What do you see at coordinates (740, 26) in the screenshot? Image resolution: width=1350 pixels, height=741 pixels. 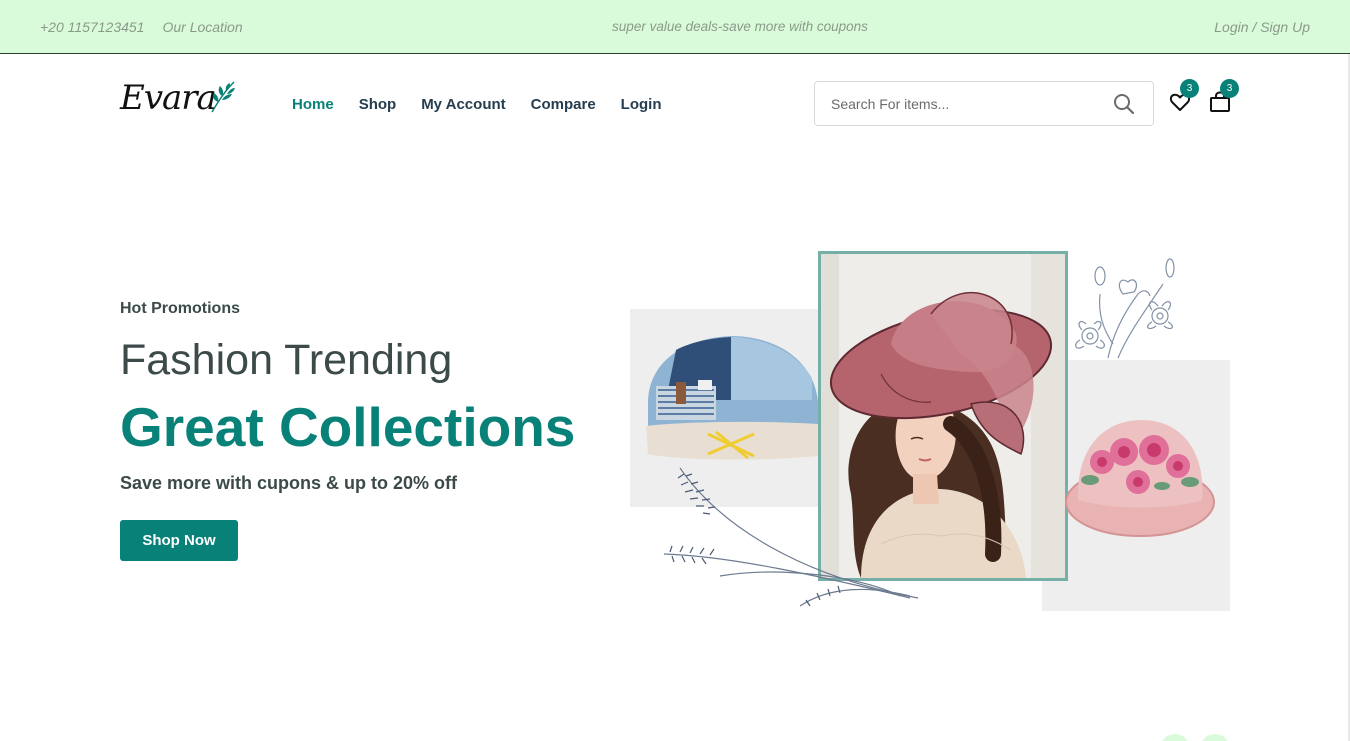 I see `promo-text: super value deals-save more with coupons` at bounding box center [740, 26].